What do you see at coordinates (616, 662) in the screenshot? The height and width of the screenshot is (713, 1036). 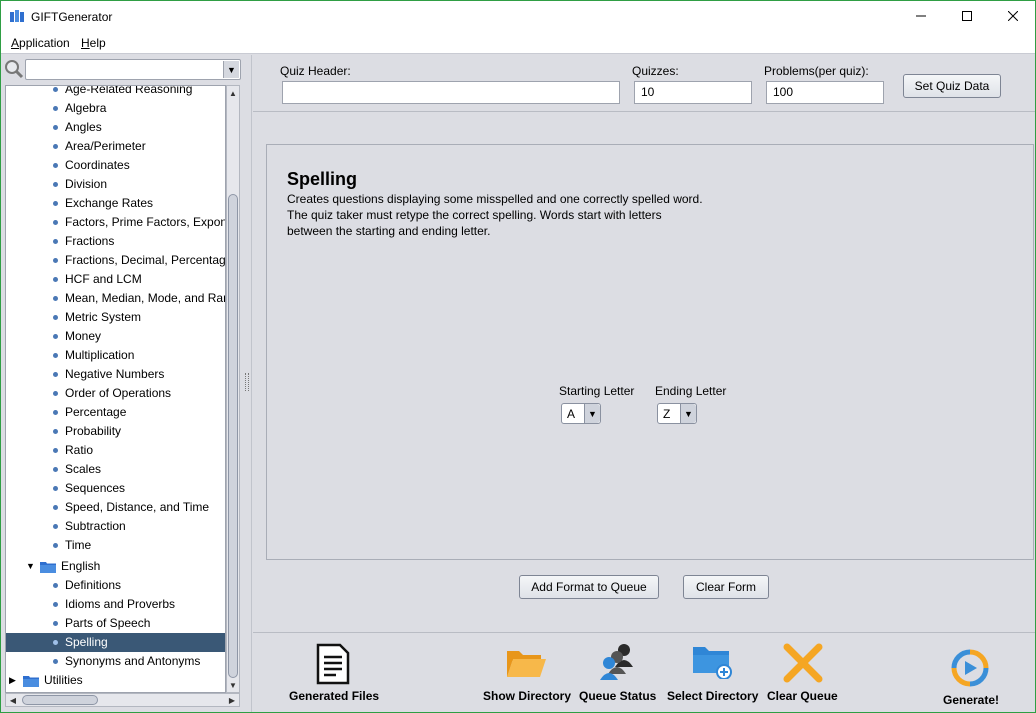 I see `users-icon` at bounding box center [616, 662].